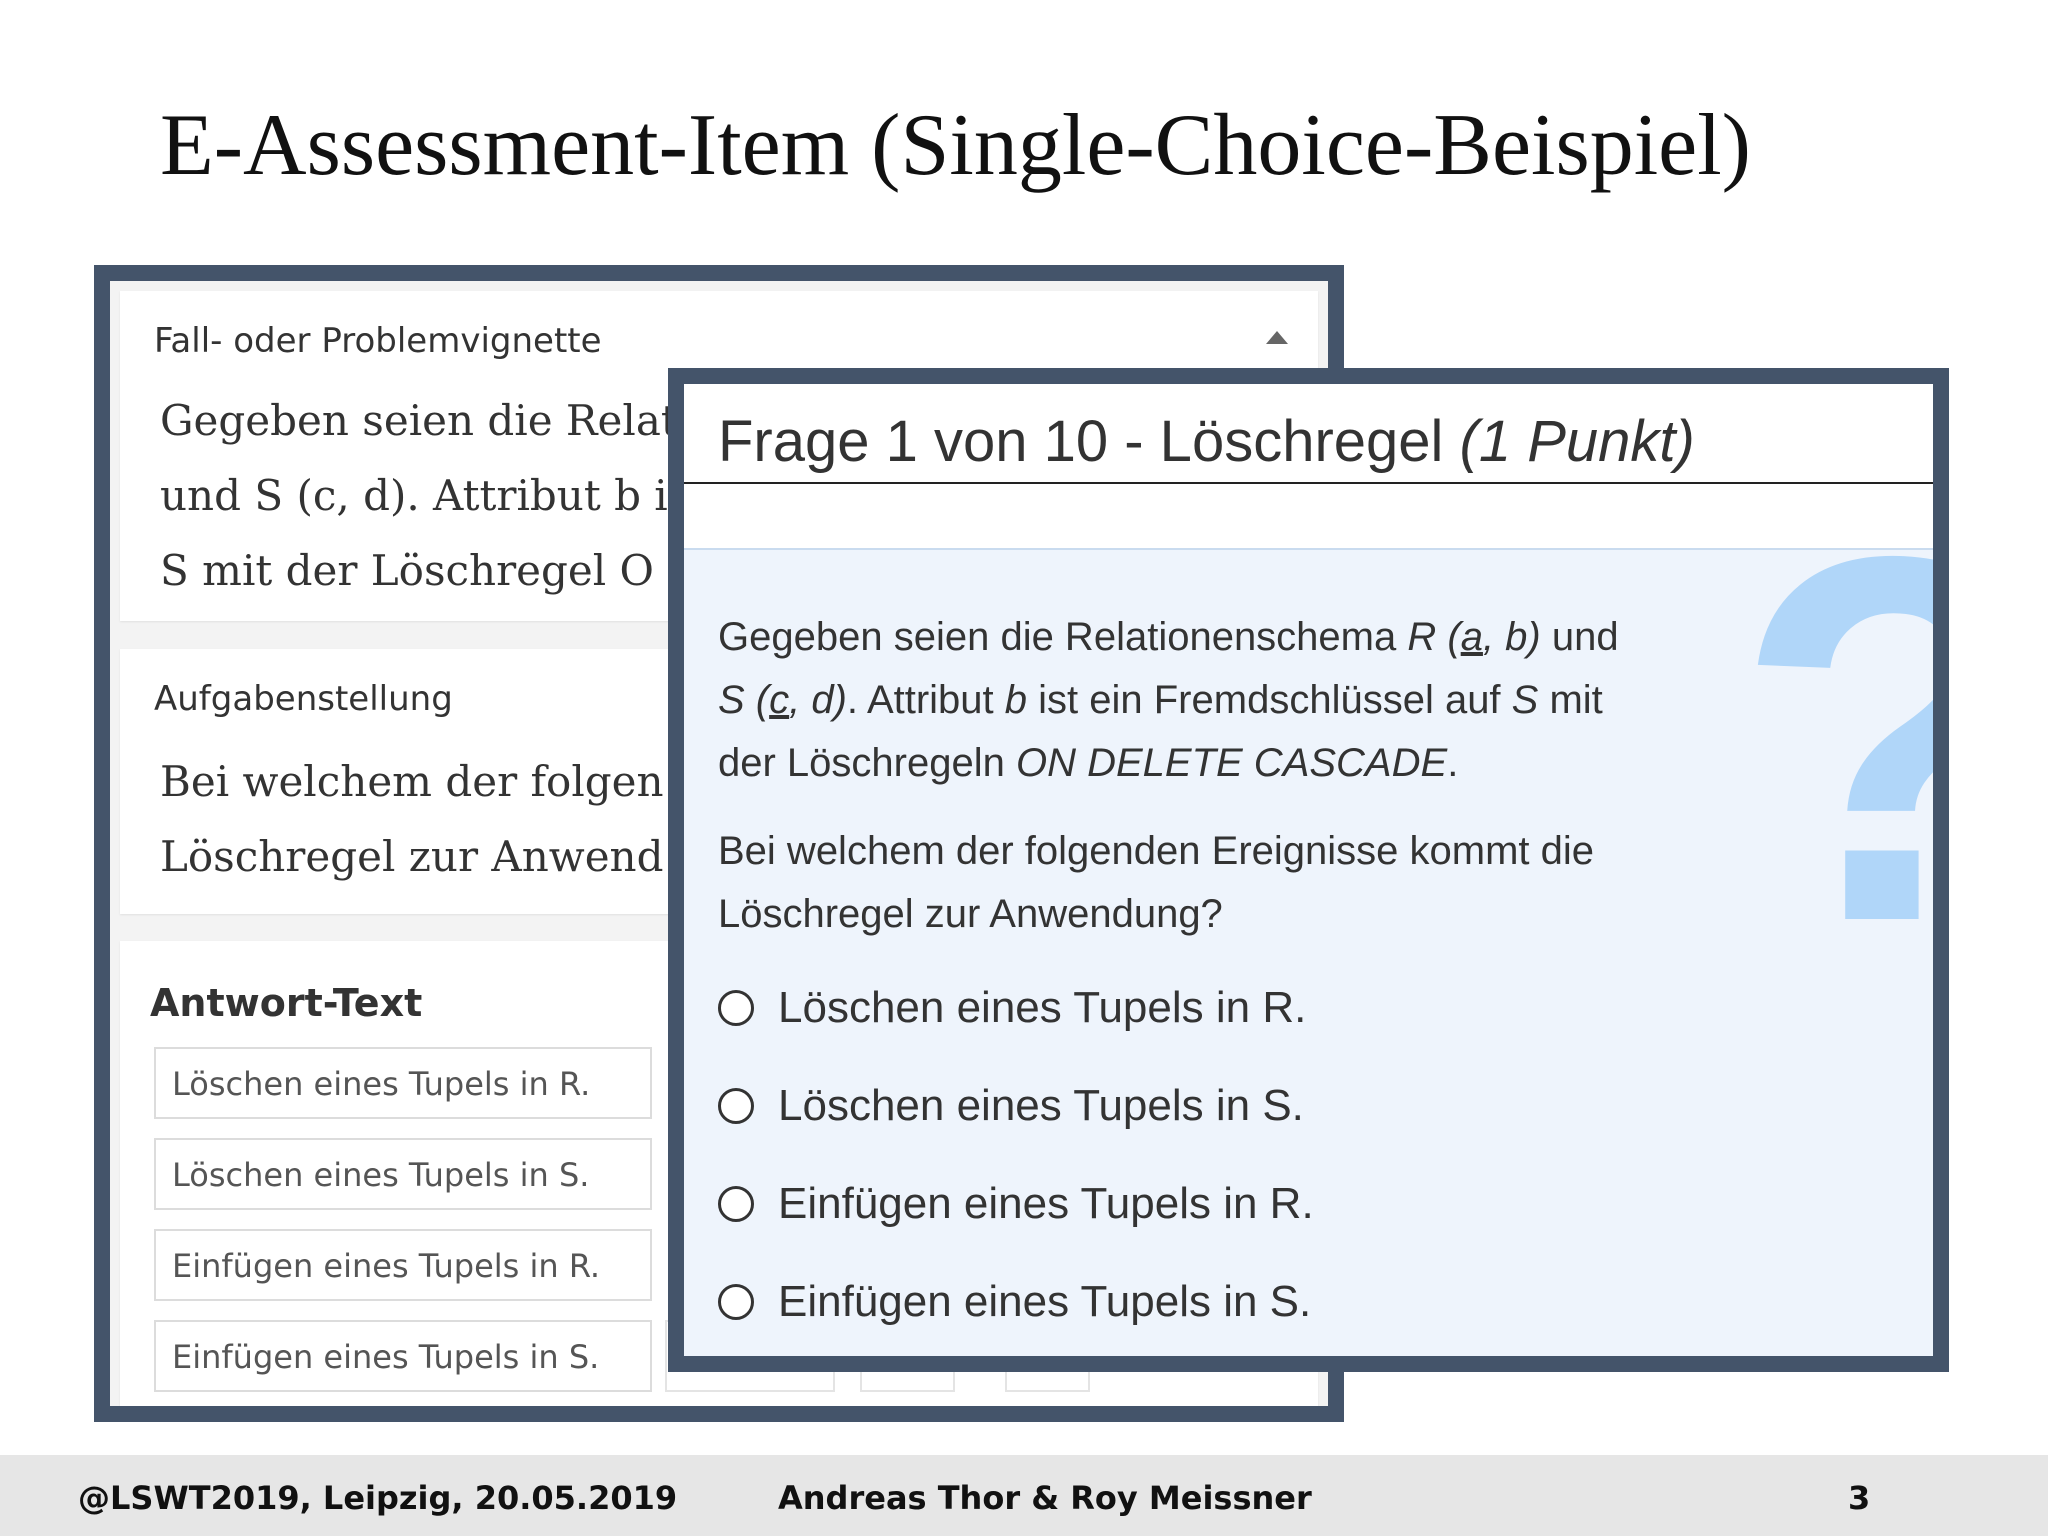 Image resolution: width=2048 pixels, height=1536 pixels. Describe the element at coordinates (425, 495) in the screenshot. I see `vignette-line-2: und S (c, d). Attribut b is` at that location.